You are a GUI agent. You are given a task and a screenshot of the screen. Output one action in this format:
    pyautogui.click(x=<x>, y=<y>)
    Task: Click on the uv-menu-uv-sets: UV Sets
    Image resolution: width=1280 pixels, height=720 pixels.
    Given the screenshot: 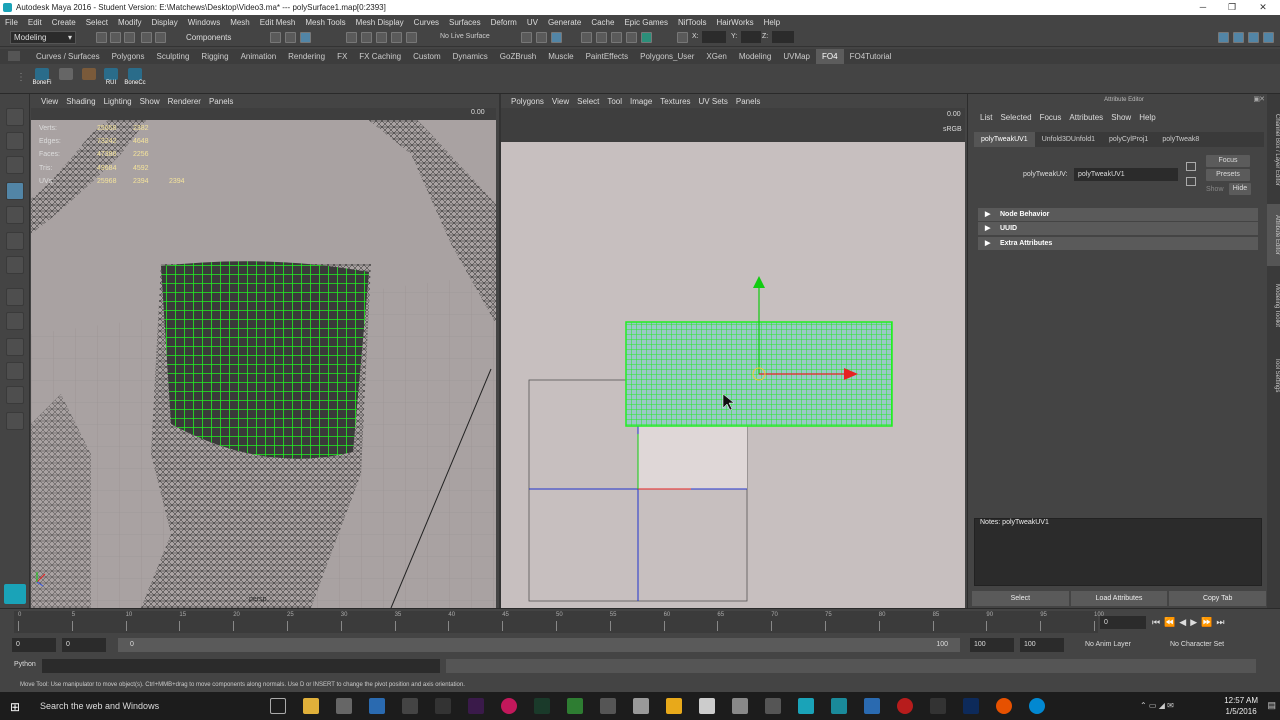 What is the action you would take?
    pyautogui.click(x=713, y=101)
    